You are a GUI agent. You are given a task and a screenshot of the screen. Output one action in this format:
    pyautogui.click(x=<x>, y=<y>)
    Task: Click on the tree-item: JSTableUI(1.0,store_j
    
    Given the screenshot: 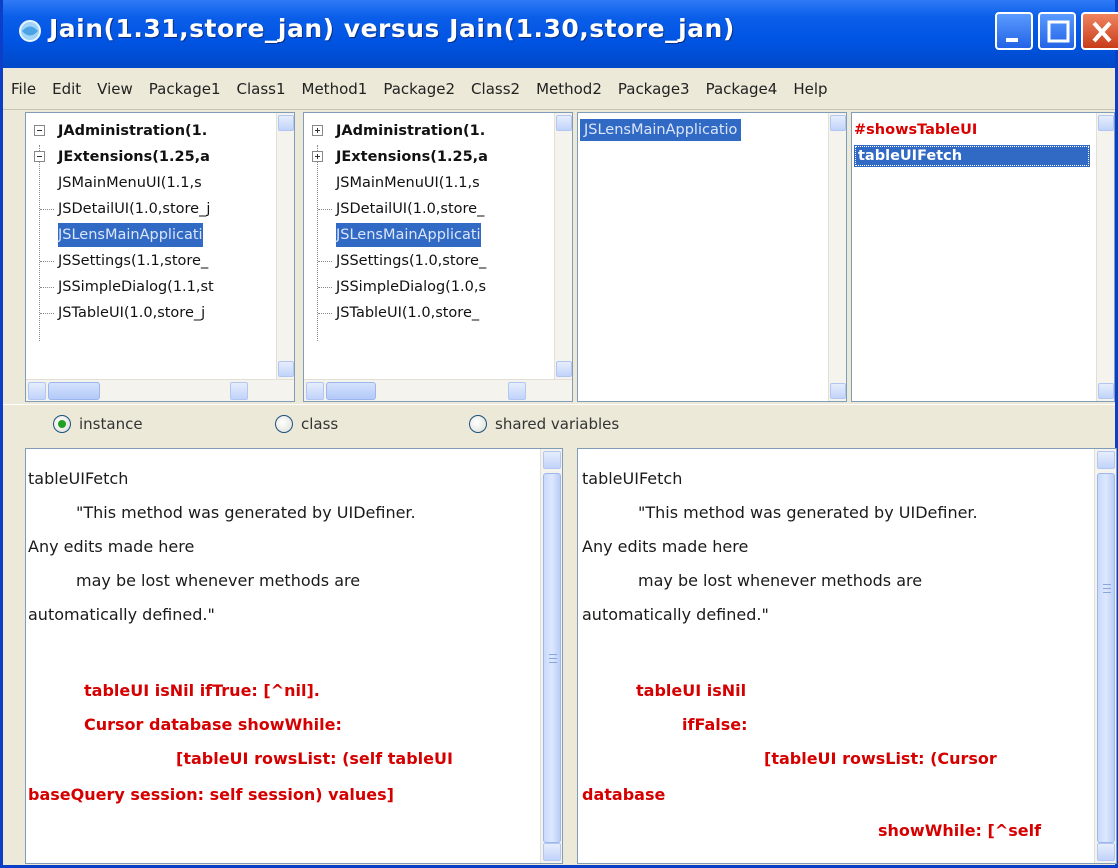 What is the action you would take?
    pyautogui.click(x=155, y=313)
    